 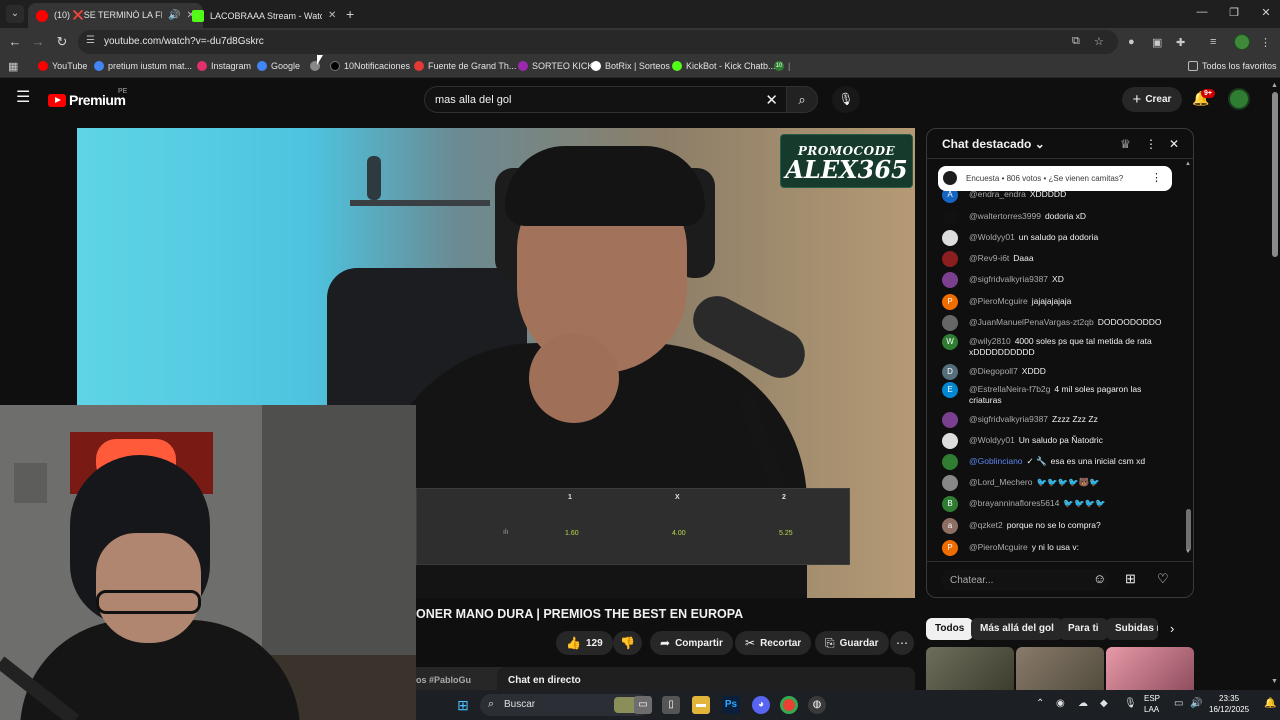 I want to click on more-vert-icon: ⋮, so click(x=1156, y=177).